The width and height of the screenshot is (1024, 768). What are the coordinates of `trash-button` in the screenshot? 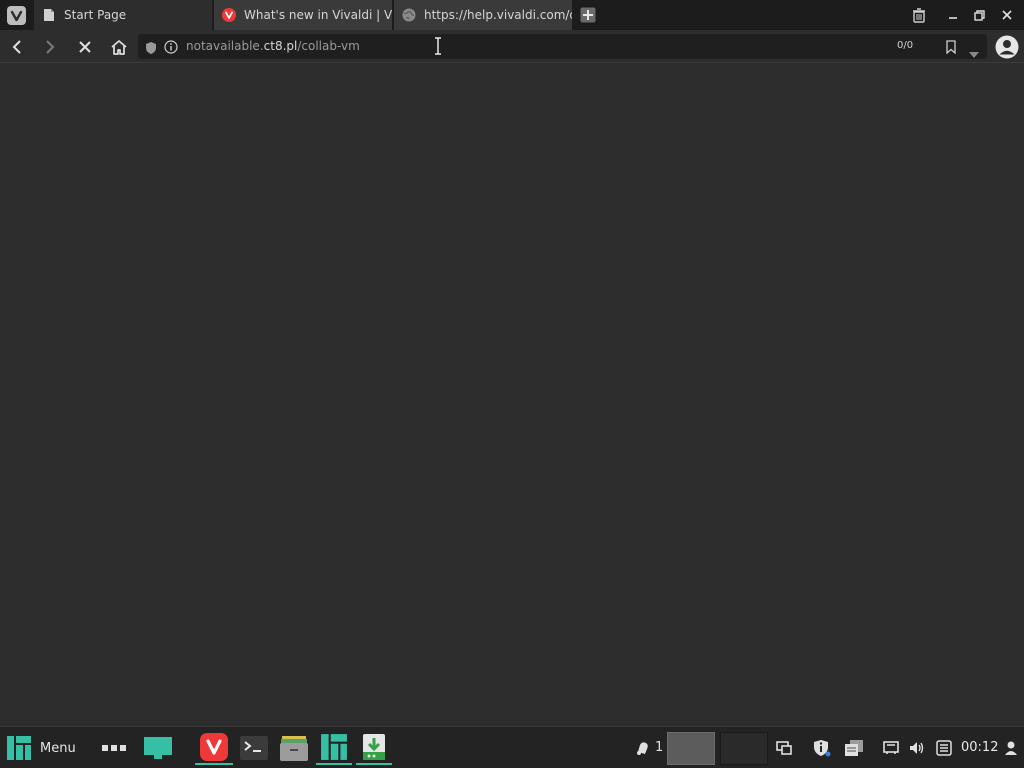 It's located at (919, 15).